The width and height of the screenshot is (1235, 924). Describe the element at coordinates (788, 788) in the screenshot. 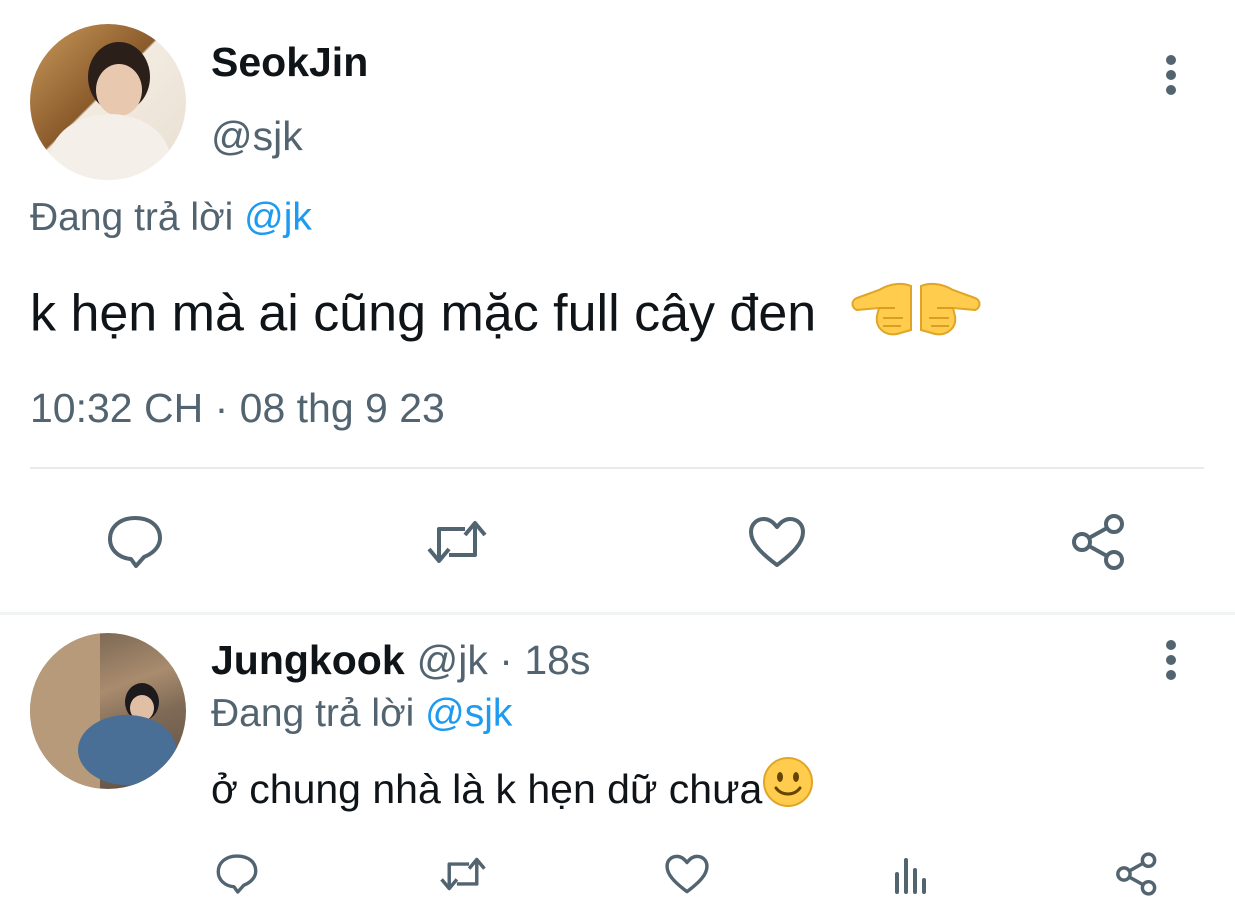

I see `smiling-face-emoji` at that location.